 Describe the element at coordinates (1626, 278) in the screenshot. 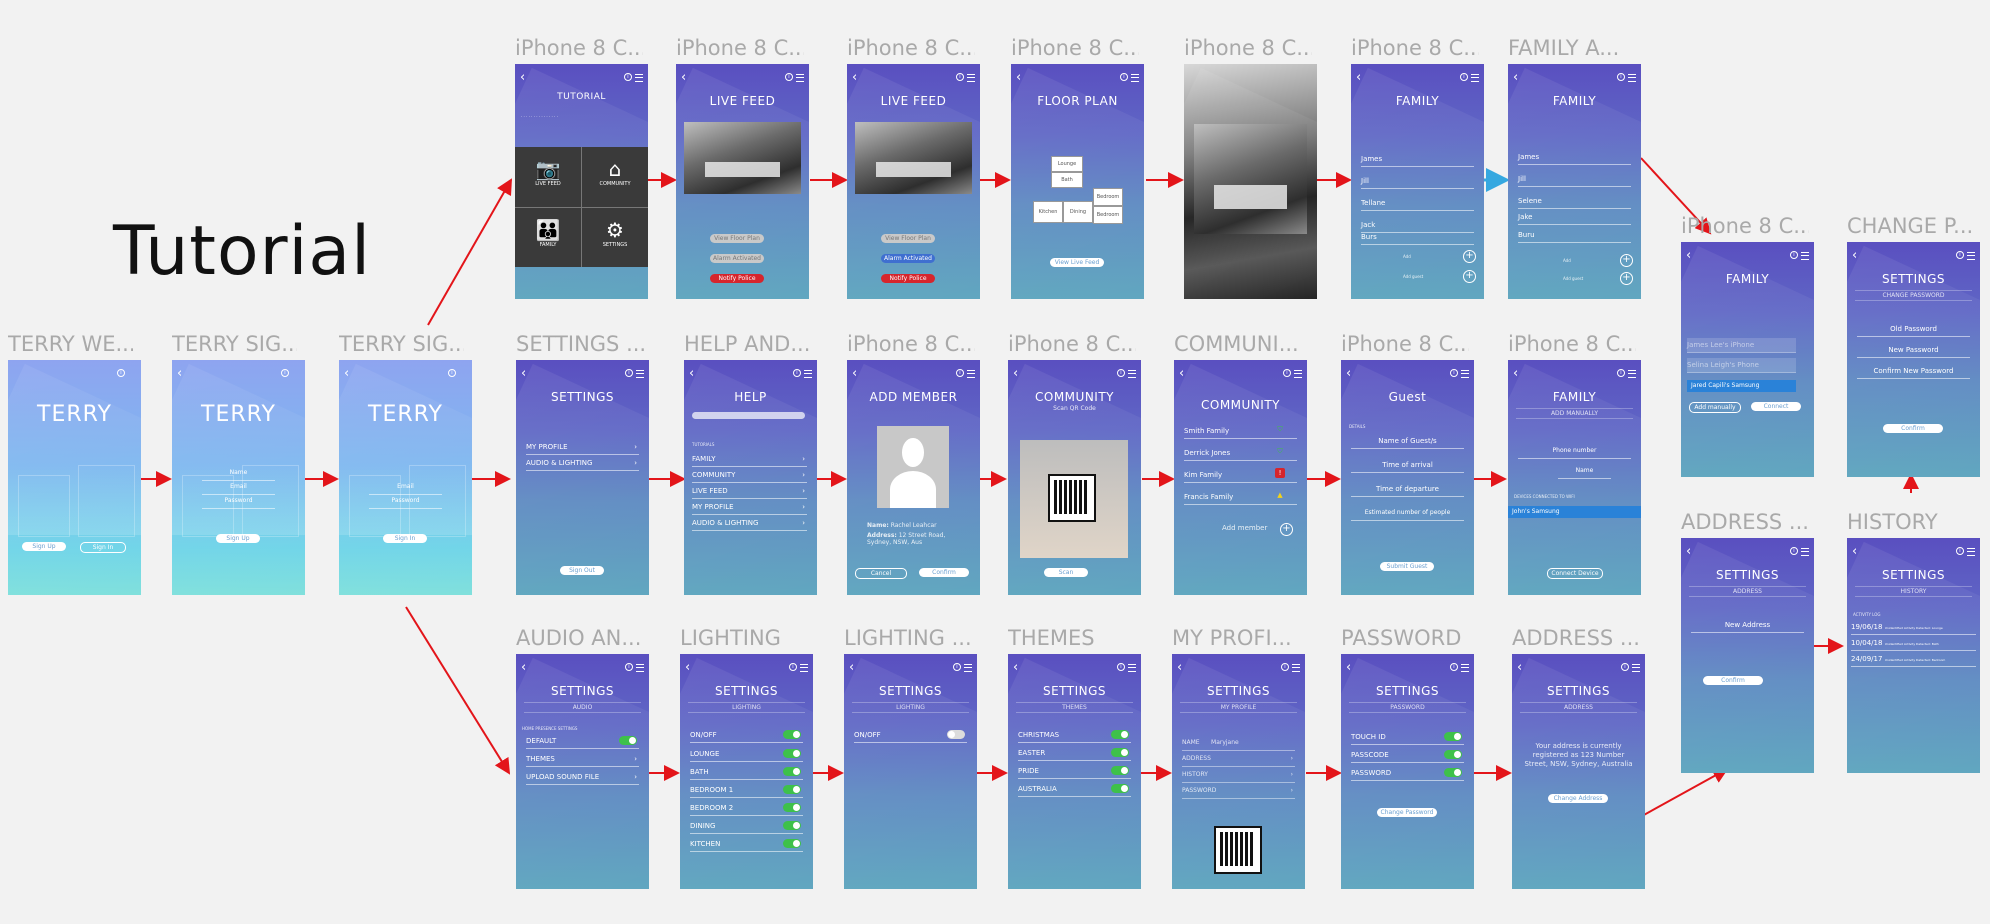

I see `add-guest-icon: +` at that location.